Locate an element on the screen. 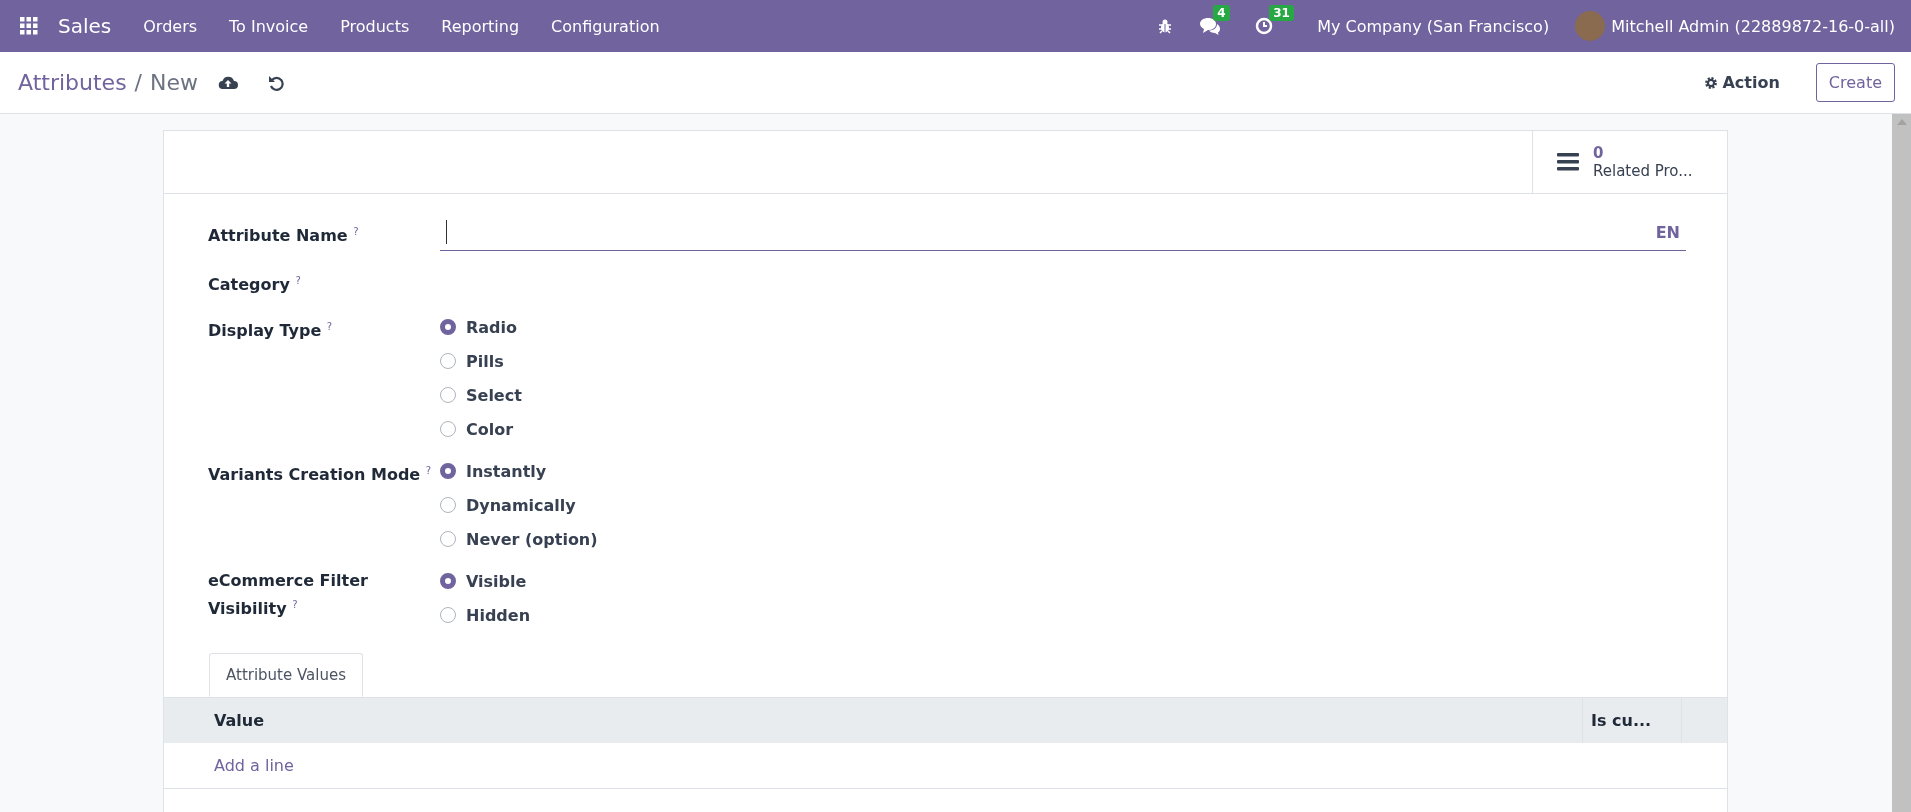 The image size is (1911, 812). radio-label: Hidden is located at coordinates (498, 615).